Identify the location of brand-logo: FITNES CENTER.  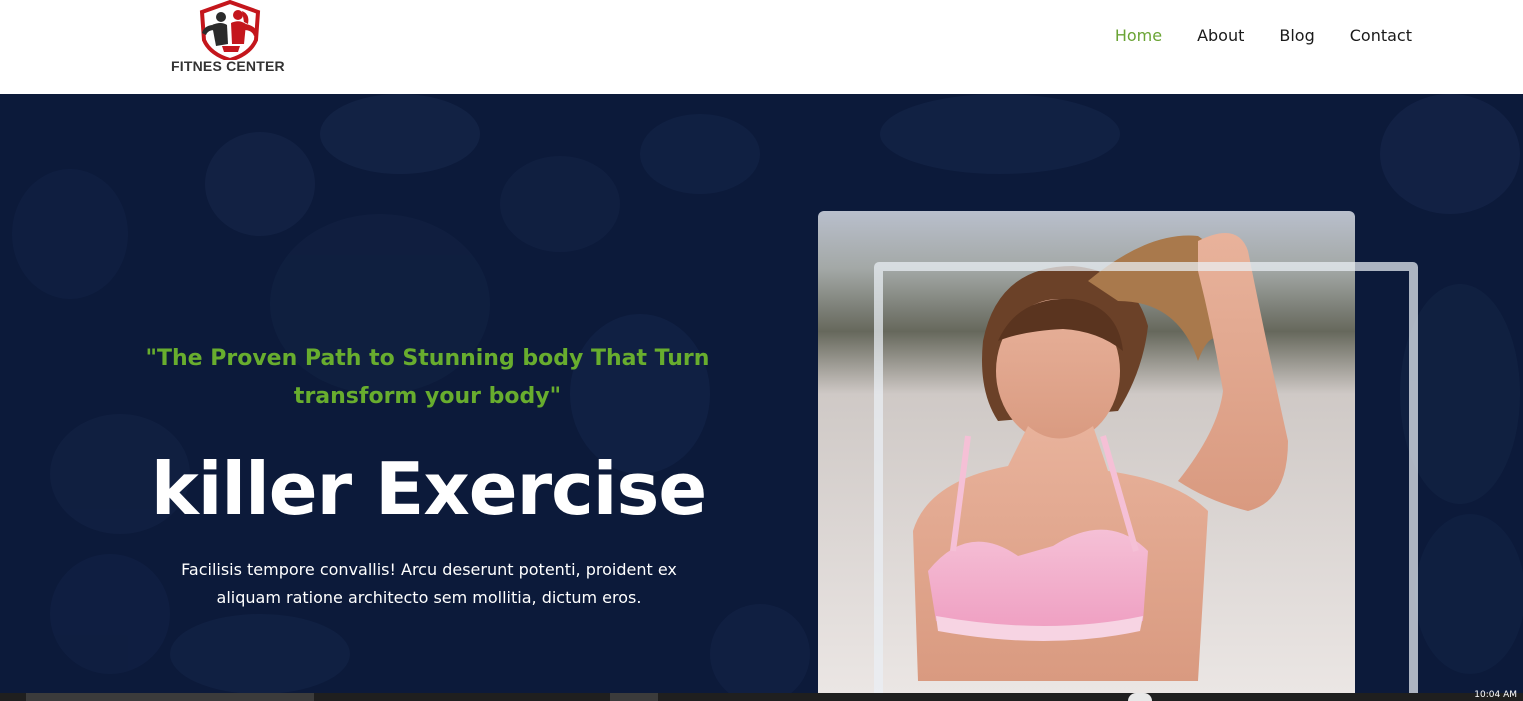
(233, 40).